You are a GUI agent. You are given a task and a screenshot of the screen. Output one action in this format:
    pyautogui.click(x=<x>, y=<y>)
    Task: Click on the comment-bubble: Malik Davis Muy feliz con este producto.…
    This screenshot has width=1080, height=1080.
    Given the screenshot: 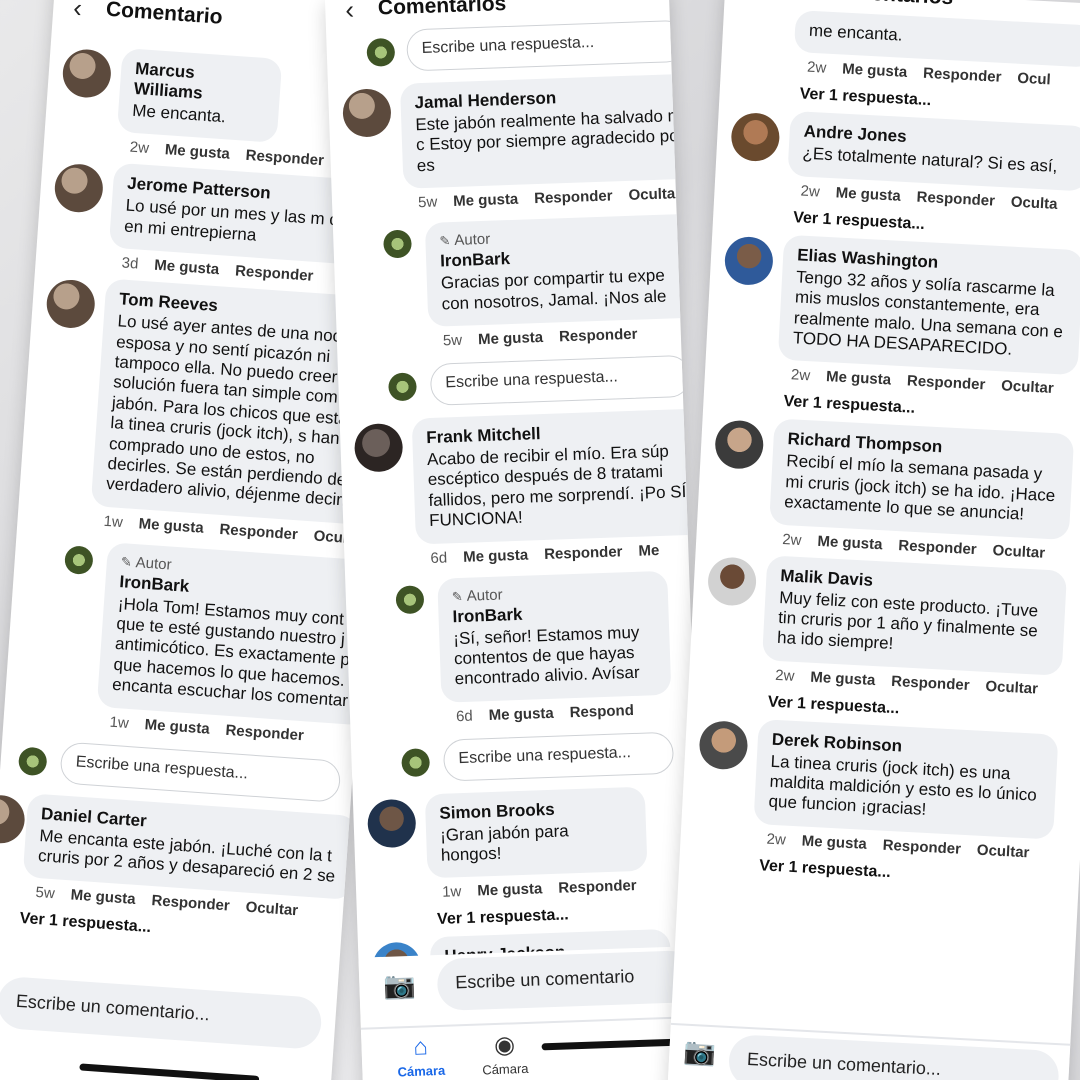 What is the action you would take?
    pyautogui.click(x=915, y=615)
    